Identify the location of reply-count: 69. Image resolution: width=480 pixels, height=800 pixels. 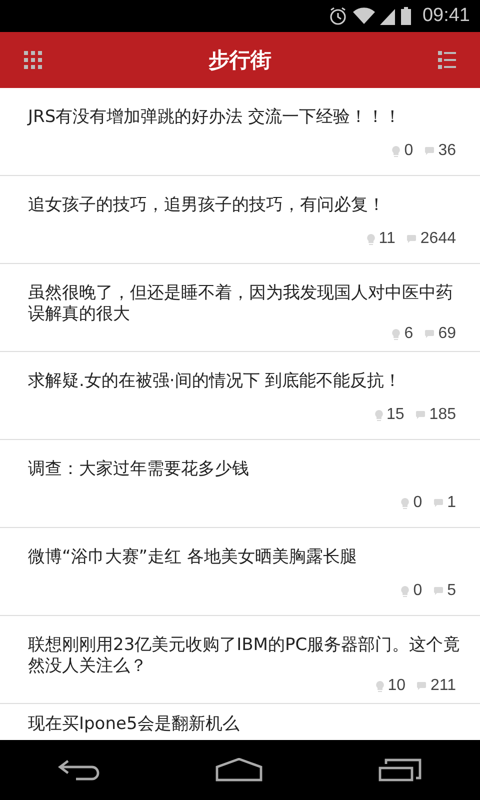
(447, 334).